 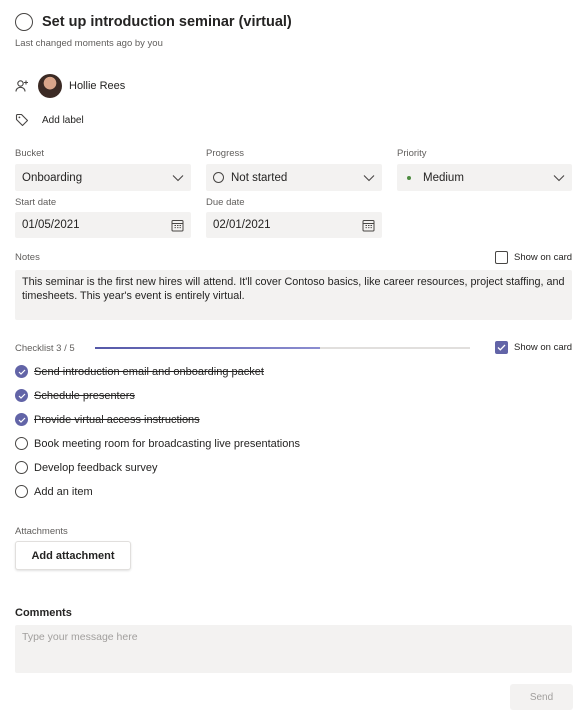 I want to click on due-date-label: Due date, so click(x=225, y=202).